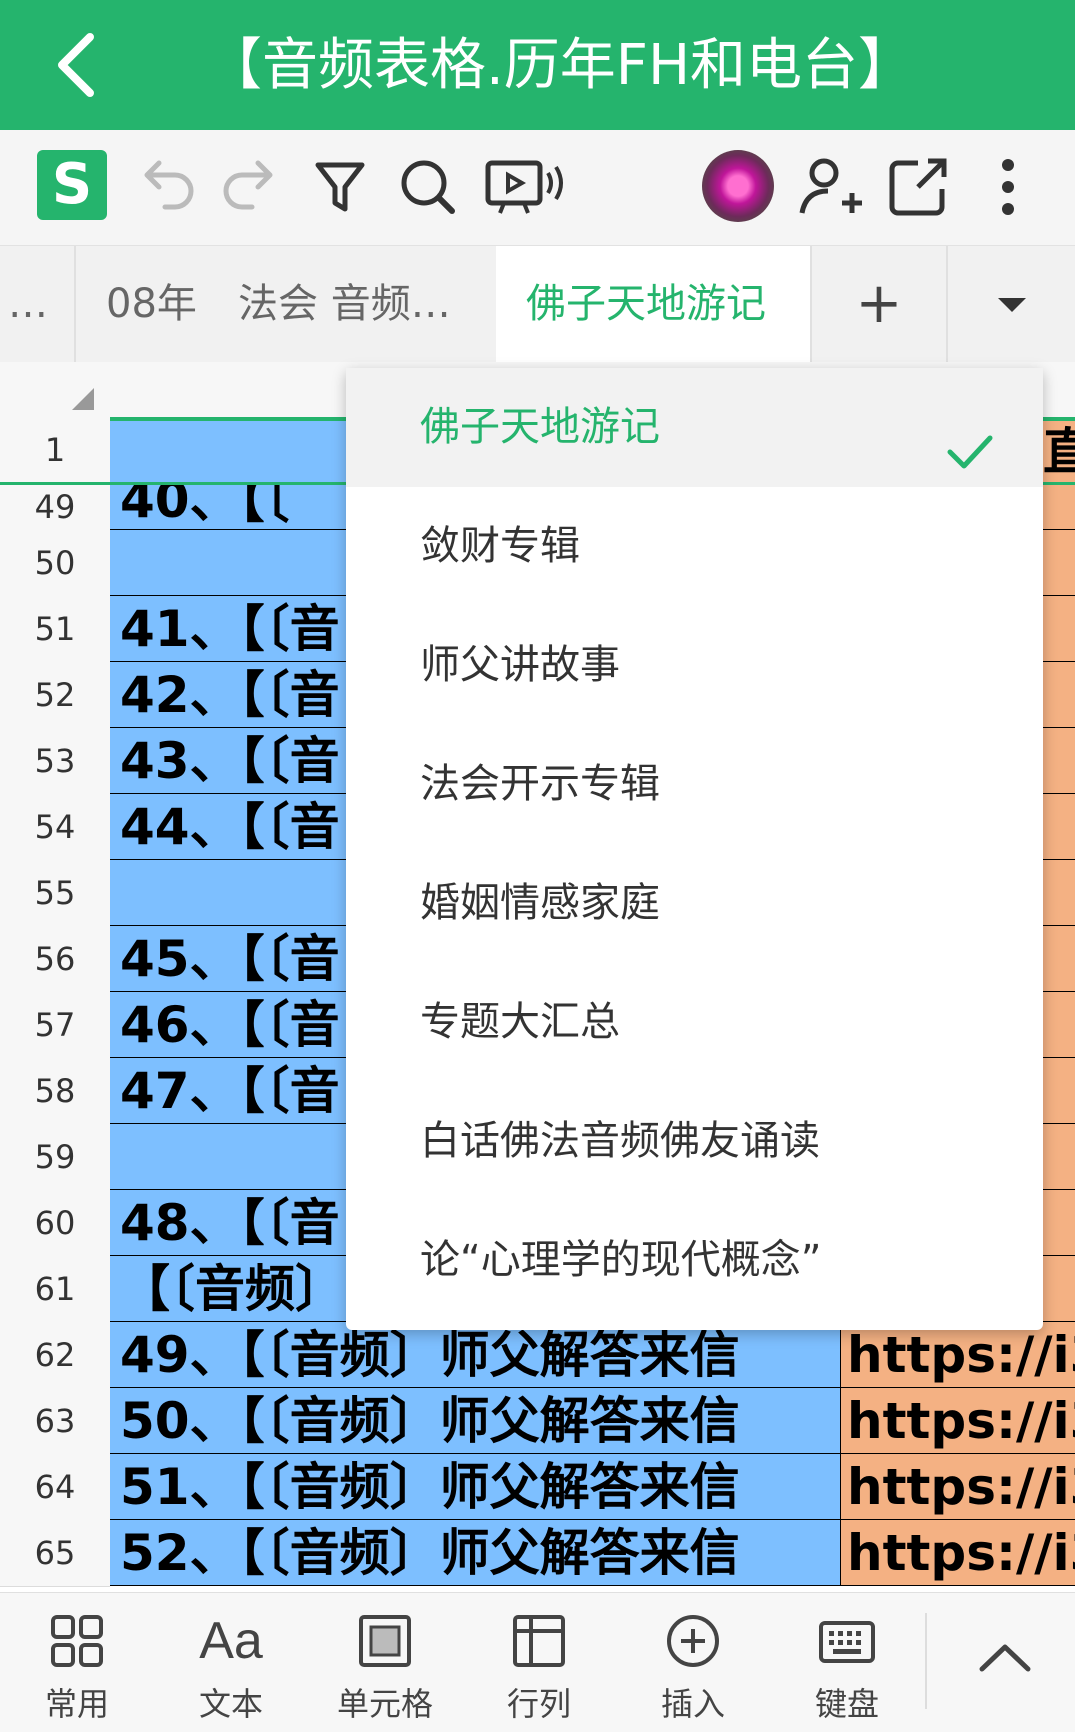 This screenshot has height=1732, width=1075. Describe the element at coordinates (926, 1661) in the screenshot. I see `divider` at that location.